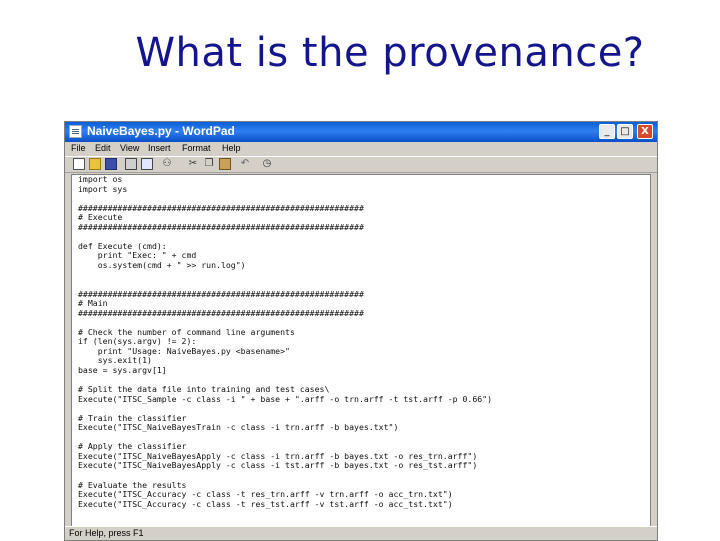 Image resolution: width=720 pixels, height=541 pixels. Describe the element at coordinates (132, 417) in the screenshot. I see `code-line: # Train the classifier` at that location.